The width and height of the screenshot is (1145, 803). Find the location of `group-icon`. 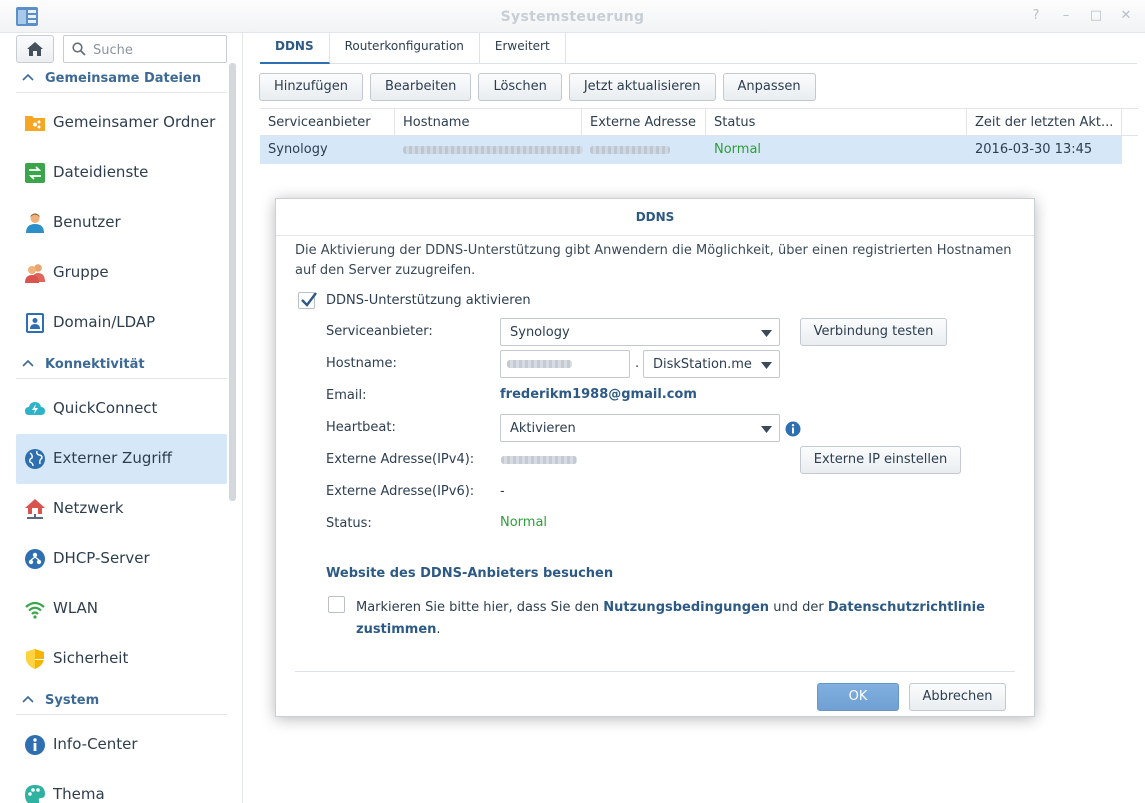

group-icon is located at coordinates (35, 273).